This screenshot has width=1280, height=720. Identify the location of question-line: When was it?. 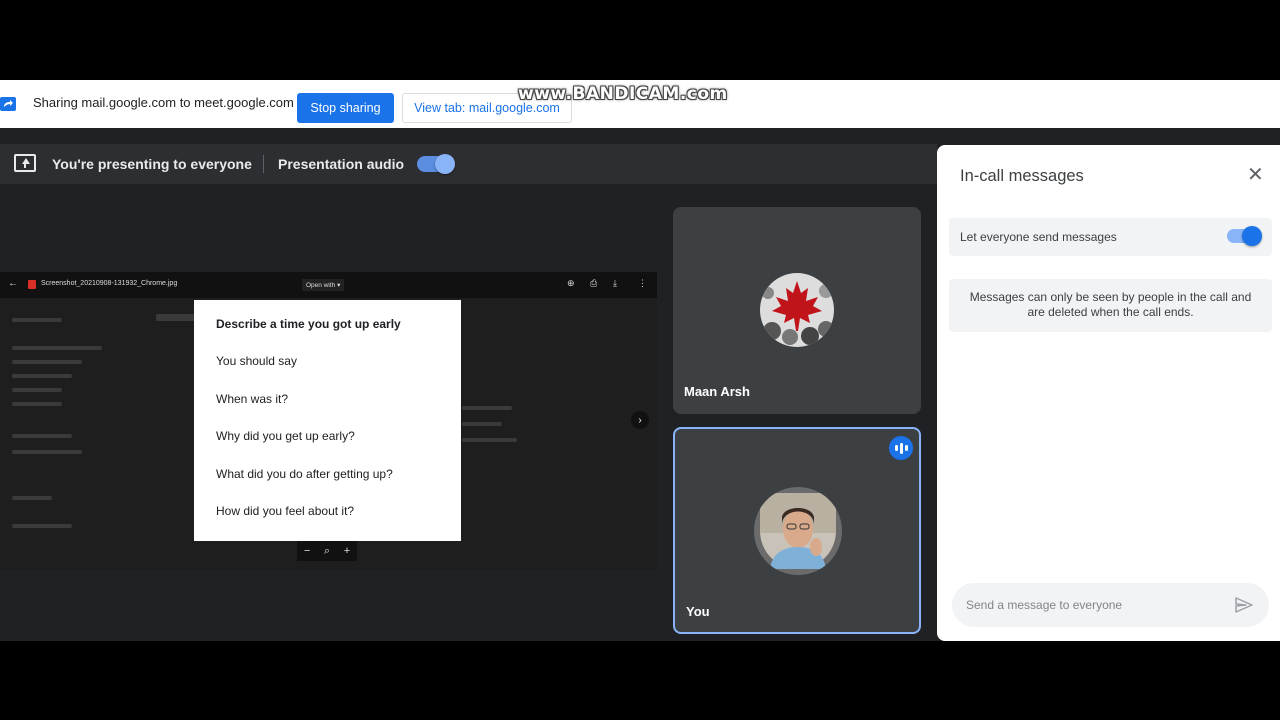
(252, 399).